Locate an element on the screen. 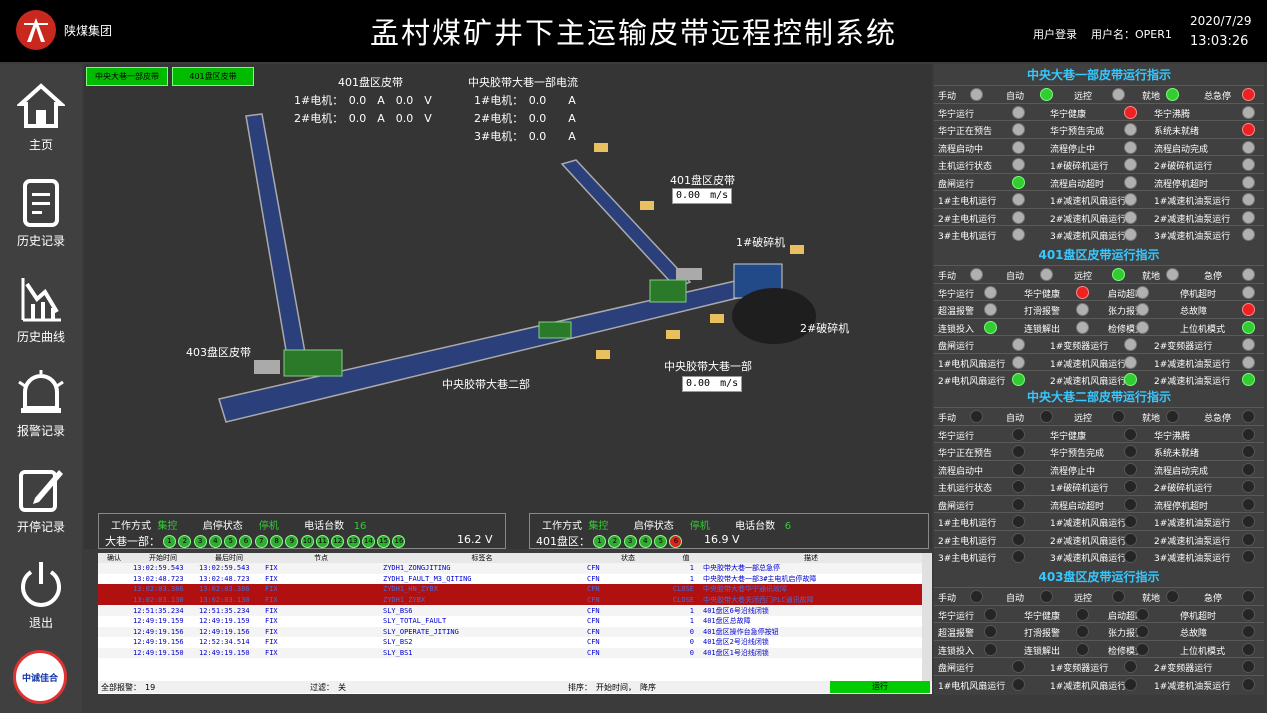  alarm-column-header: 开始时间 is located at coordinates (163, 558).